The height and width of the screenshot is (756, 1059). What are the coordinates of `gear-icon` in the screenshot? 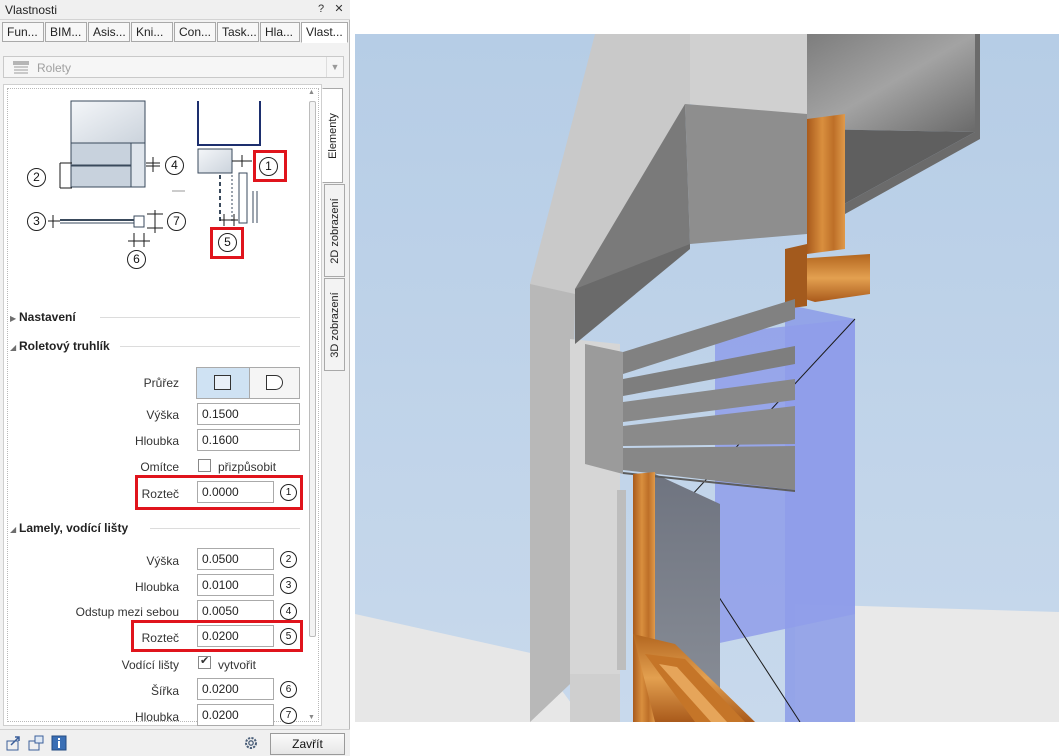 It's located at (251, 743).